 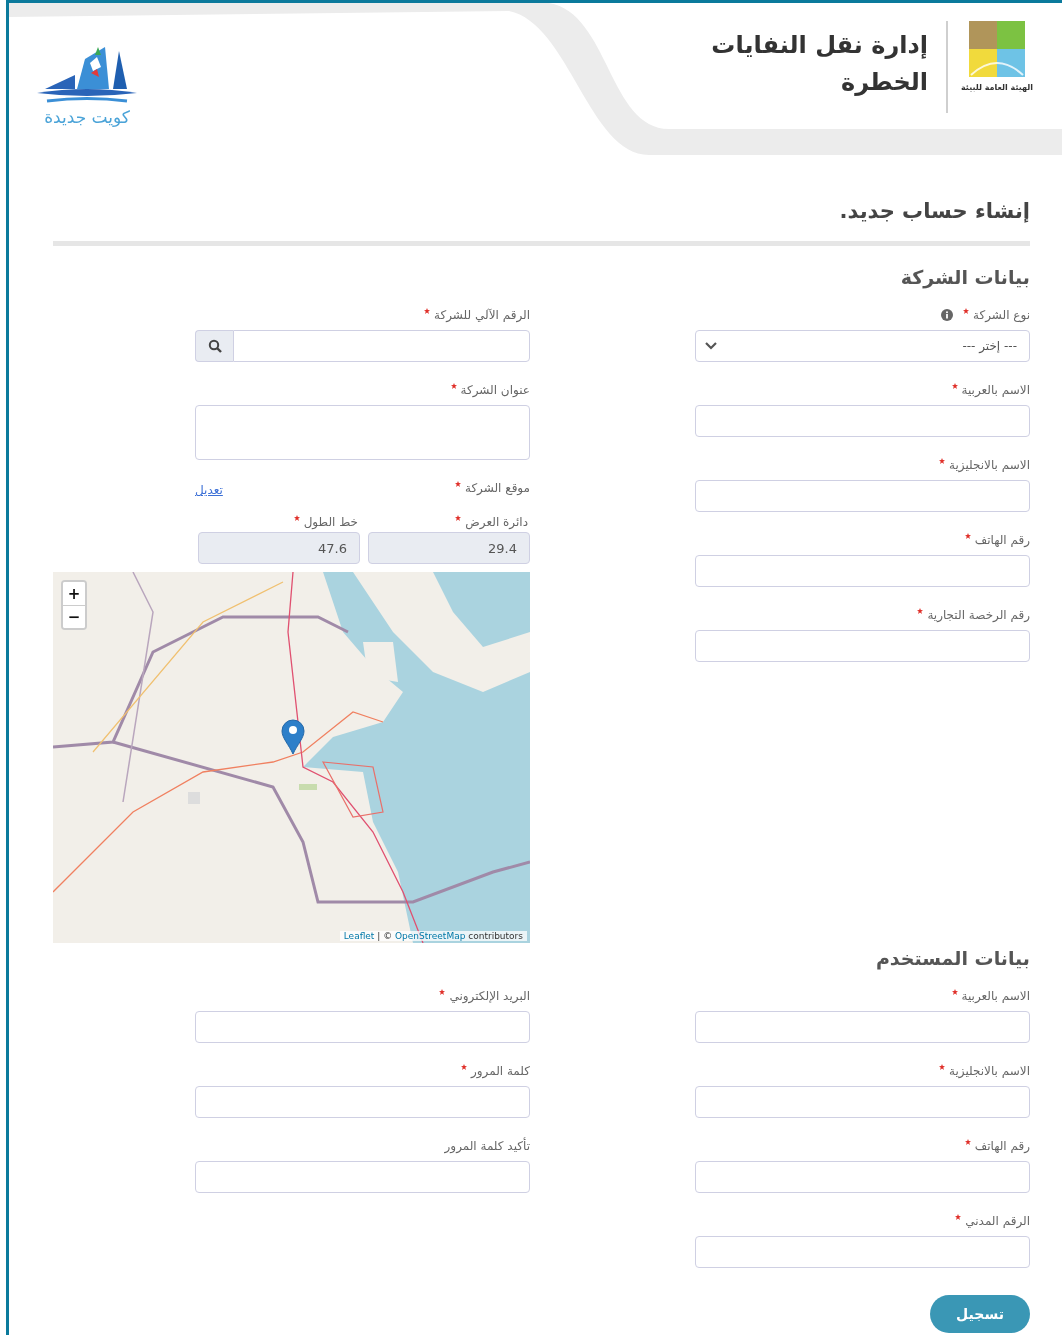 What do you see at coordinates (487, 1145) in the screenshot?
I see `field-label: تأكيد كلمة المرور` at bounding box center [487, 1145].